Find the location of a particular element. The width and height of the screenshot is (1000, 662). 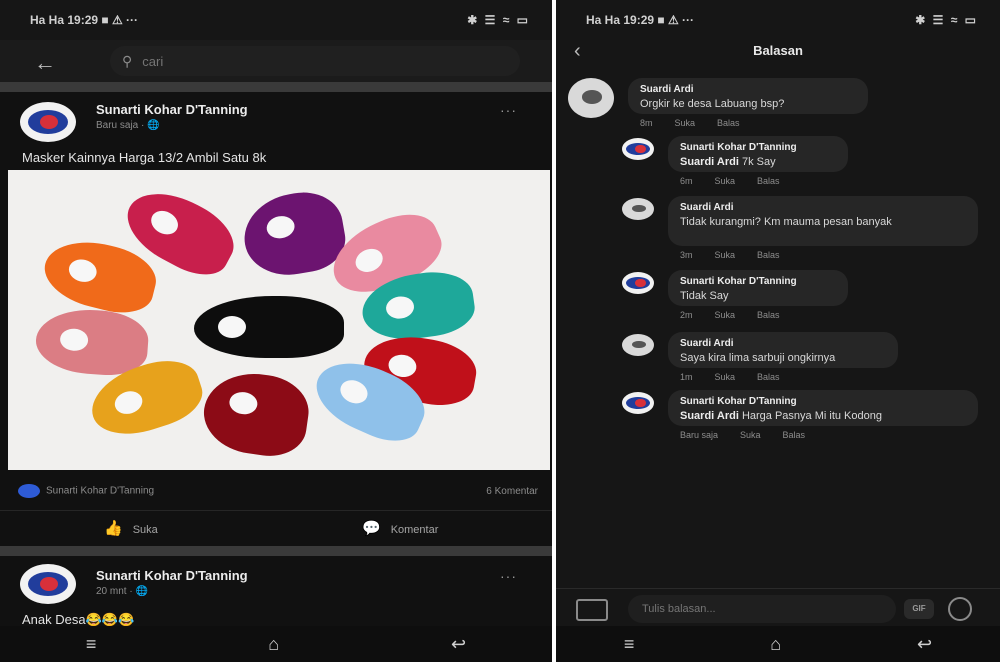

reply-time: 2m is located at coordinates (686, 315).